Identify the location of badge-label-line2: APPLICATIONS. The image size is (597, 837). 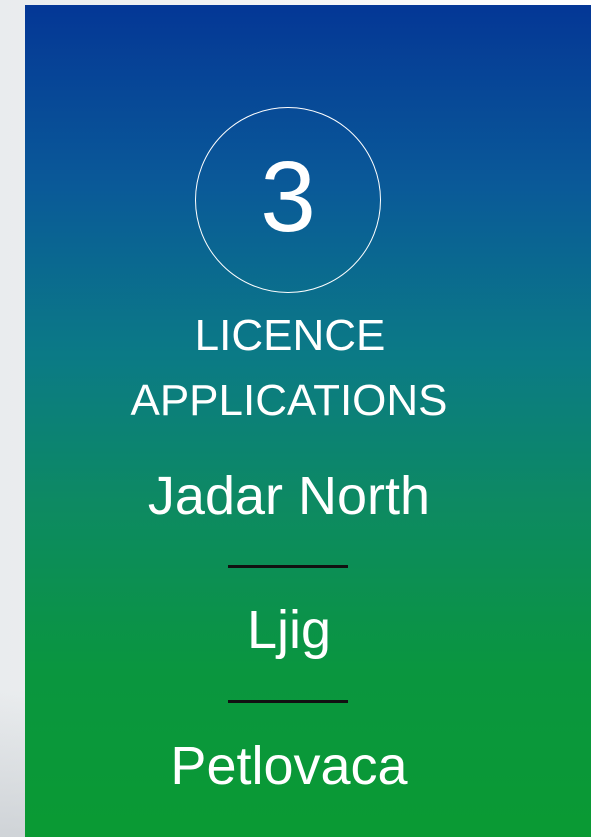
(289, 400).